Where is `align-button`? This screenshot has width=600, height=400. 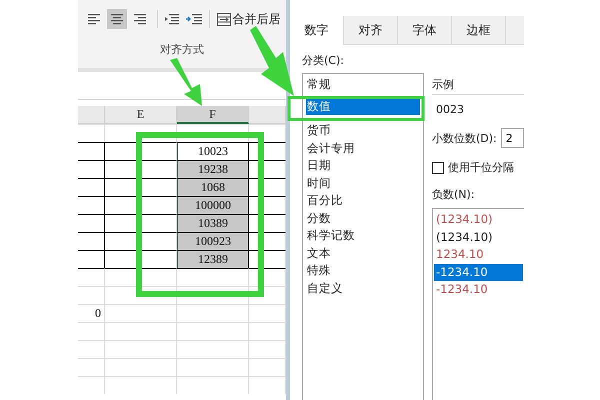
align-button is located at coordinates (116, 19).